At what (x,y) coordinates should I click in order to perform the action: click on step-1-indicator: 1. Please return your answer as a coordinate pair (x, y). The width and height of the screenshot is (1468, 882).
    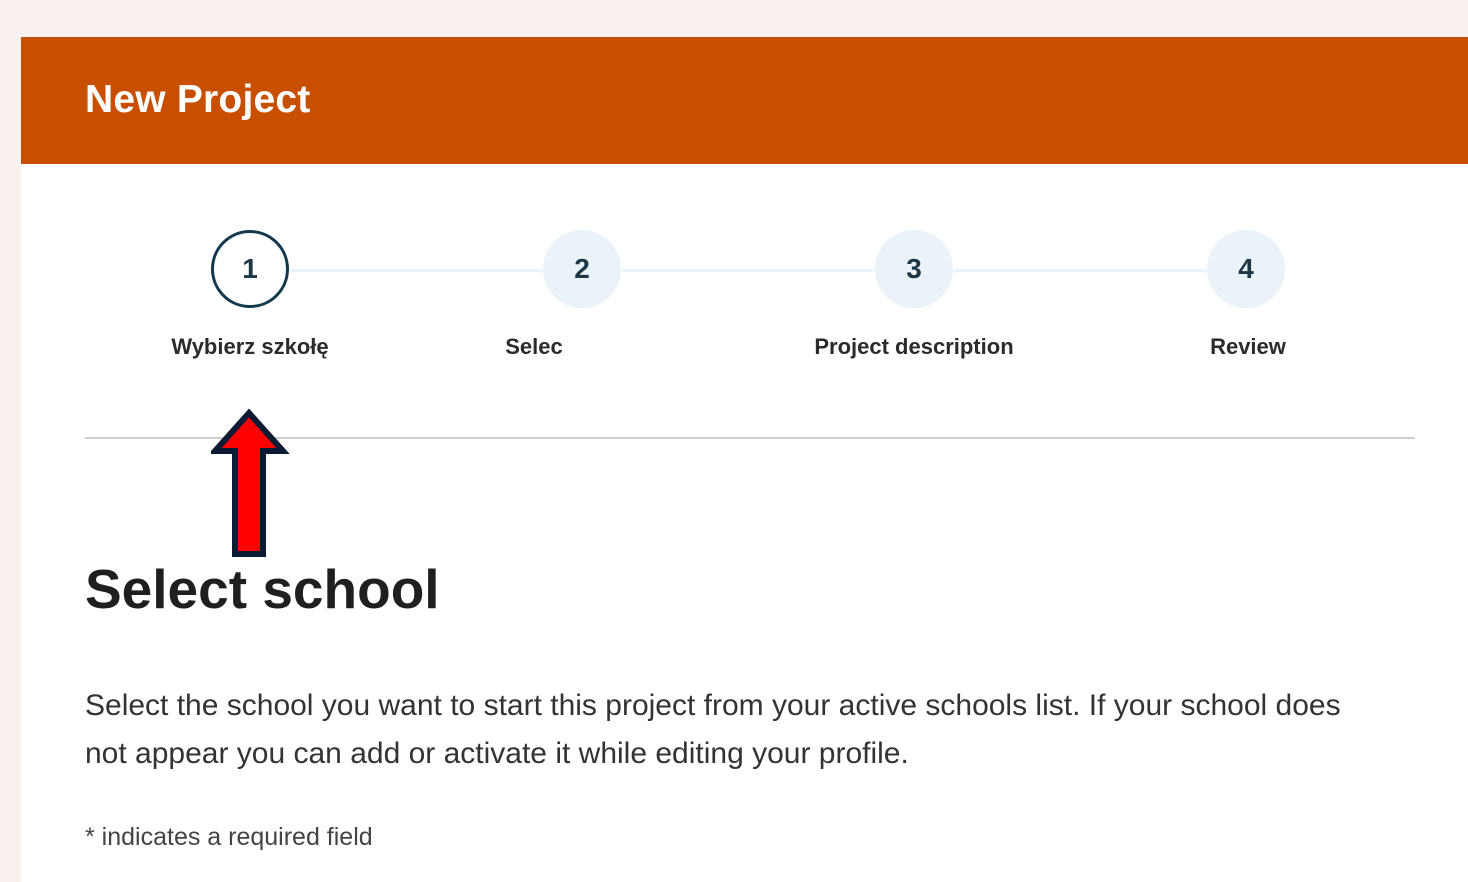
    Looking at the image, I should click on (250, 269).